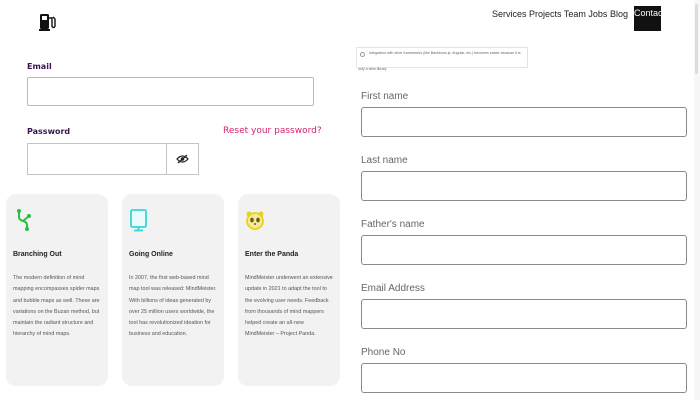 The width and height of the screenshot is (700, 400). I want to click on email-input, so click(170, 91).